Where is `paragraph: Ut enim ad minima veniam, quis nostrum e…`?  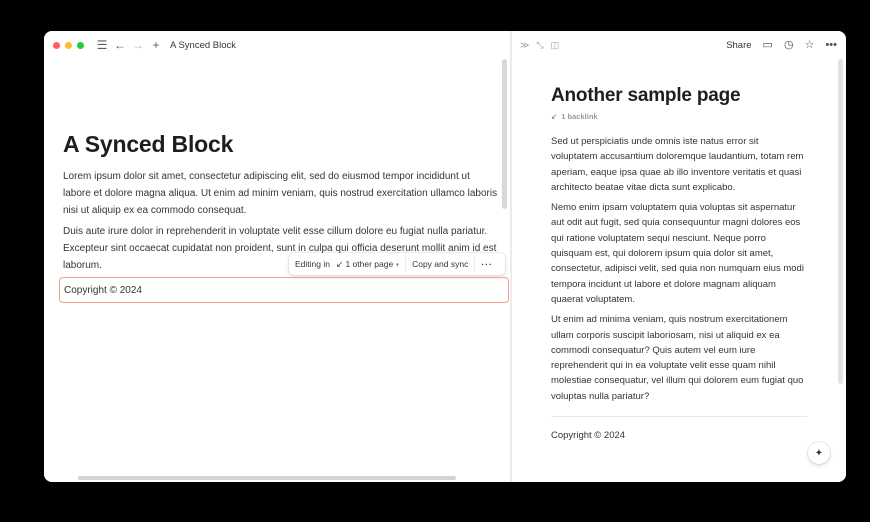
paragraph: Ut enim ad minima veniam, quis nostrum e… is located at coordinates (678, 358).